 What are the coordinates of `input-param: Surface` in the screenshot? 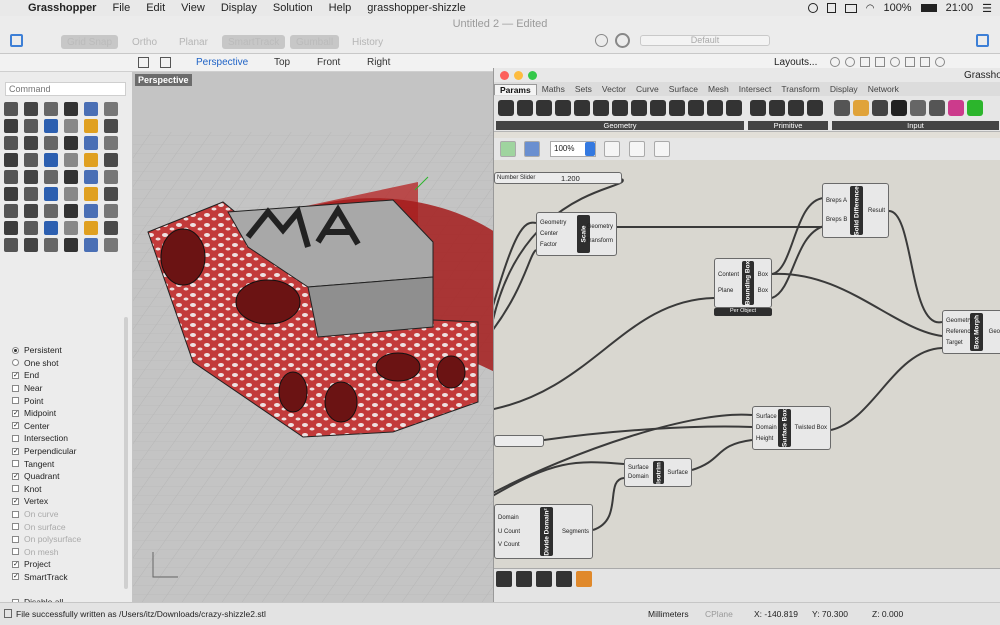 It's located at (766, 417).